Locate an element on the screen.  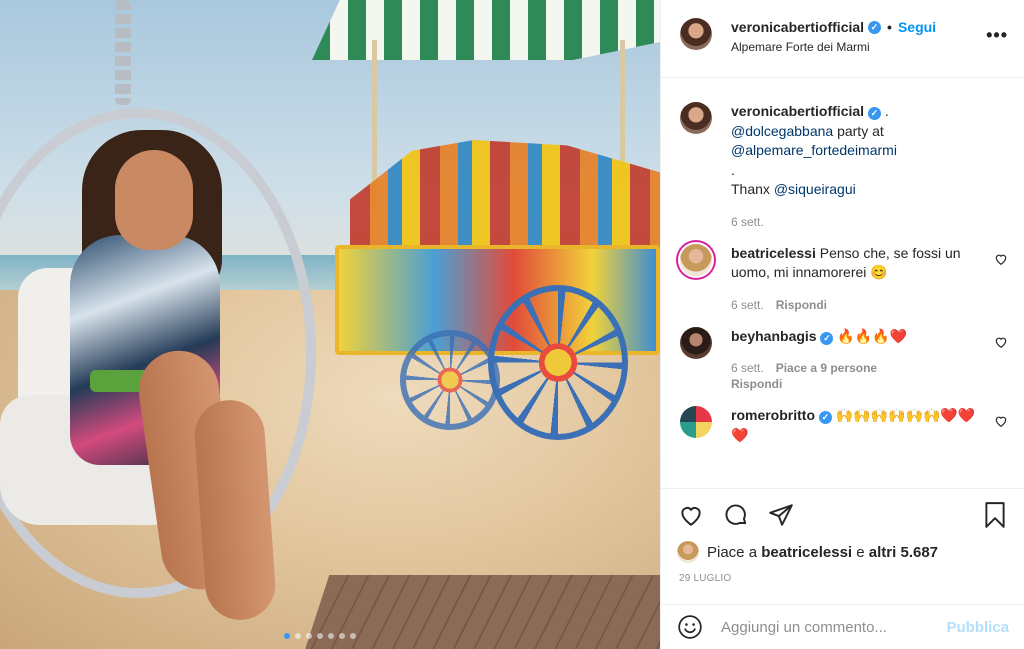
comment: romerobritto ✓ 🙌🙌🙌🙌🙌🙌❤️❤️❤️ is located at coordinates (844, 425).